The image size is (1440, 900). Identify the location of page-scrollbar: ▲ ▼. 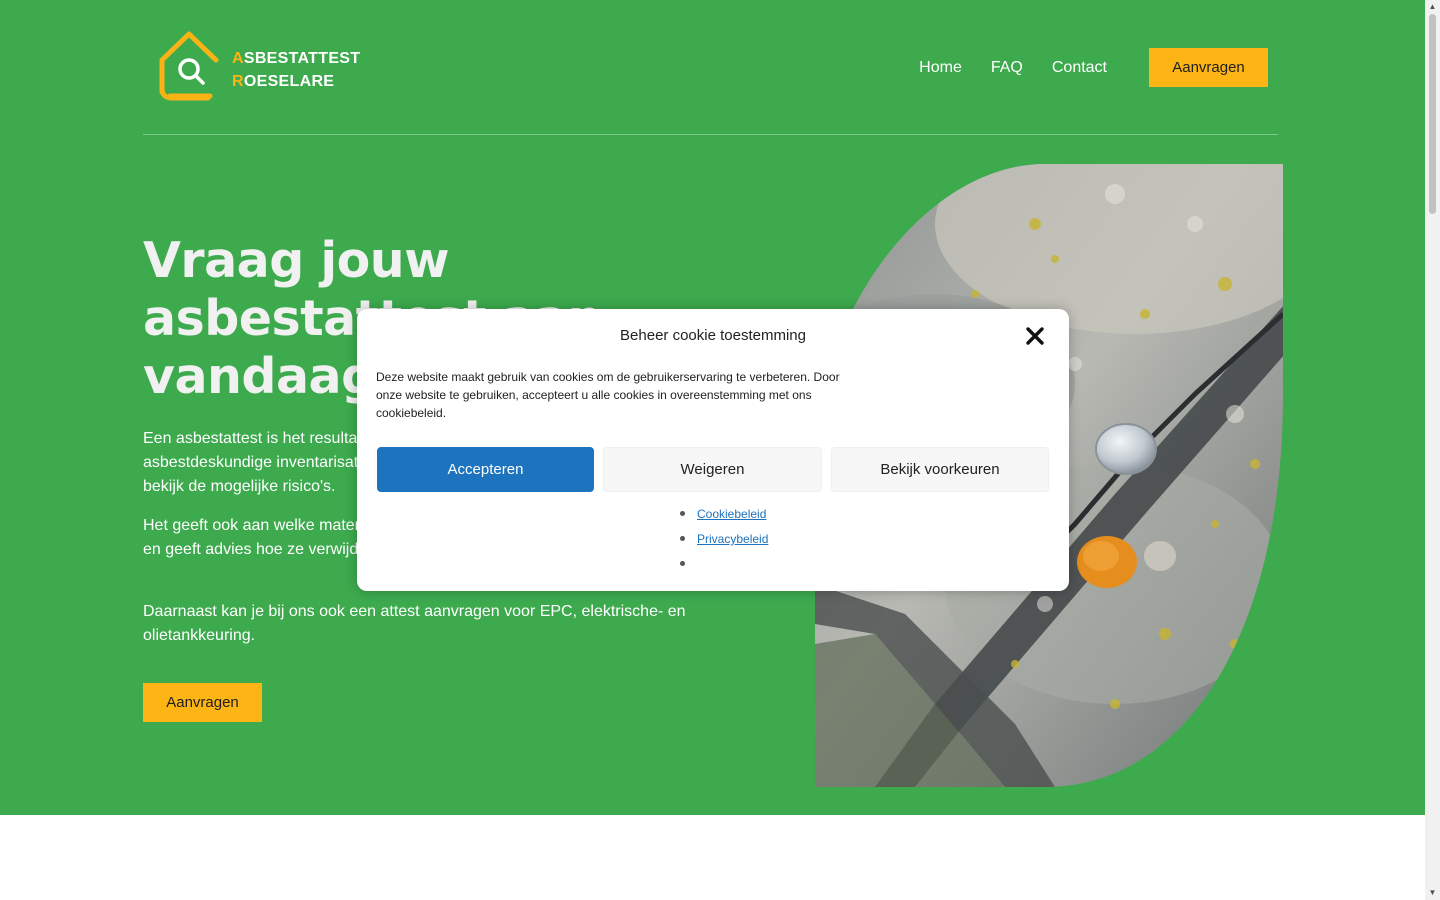
(1432, 450).